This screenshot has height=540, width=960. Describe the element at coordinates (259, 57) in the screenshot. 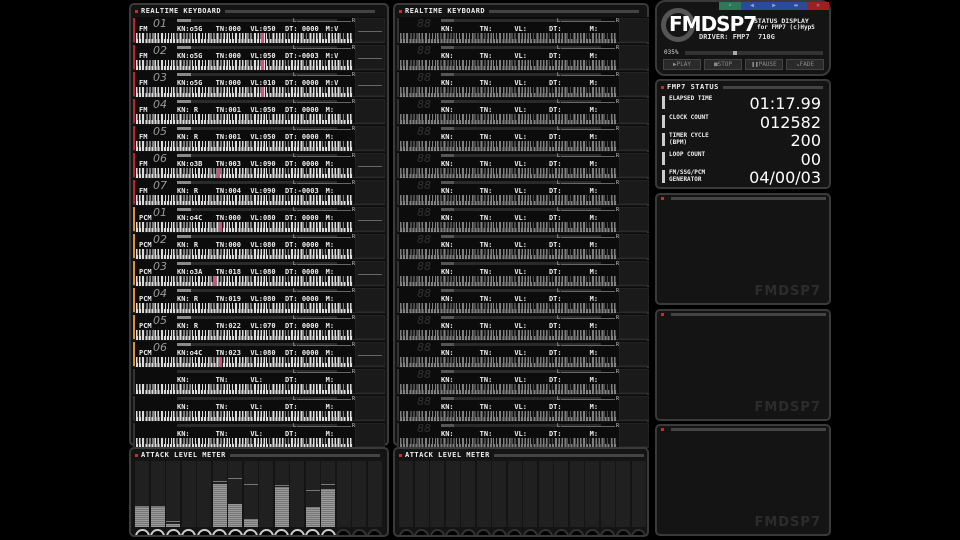

I see `channel-row: FM 02 LR KN:o5G TN:000 VL:050 DT:-0003 M:V` at that location.